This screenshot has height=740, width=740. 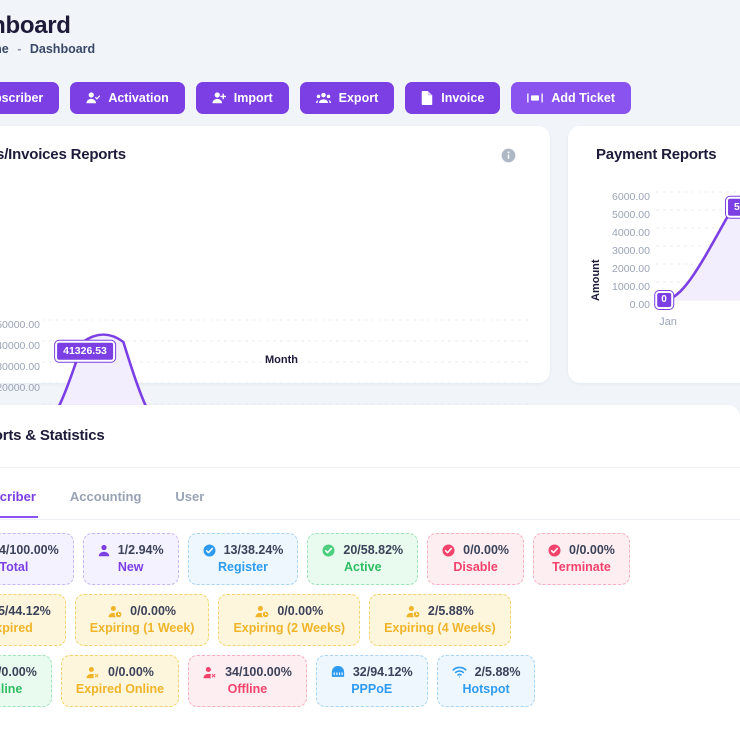 What do you see at coordinates (106, 498) in the screenshot?
I see `tab-accounting: Accounting` at bounding box center [106, 498].